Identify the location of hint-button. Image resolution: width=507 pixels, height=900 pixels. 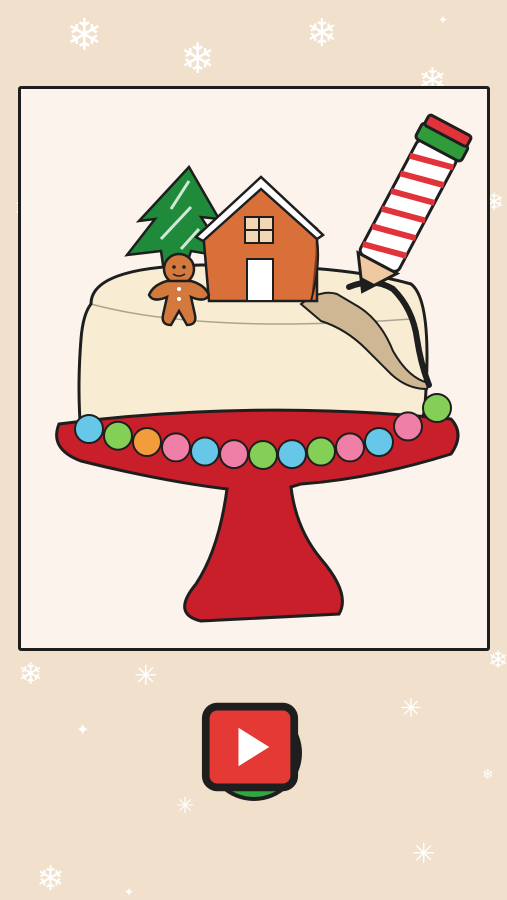
(252, 752).